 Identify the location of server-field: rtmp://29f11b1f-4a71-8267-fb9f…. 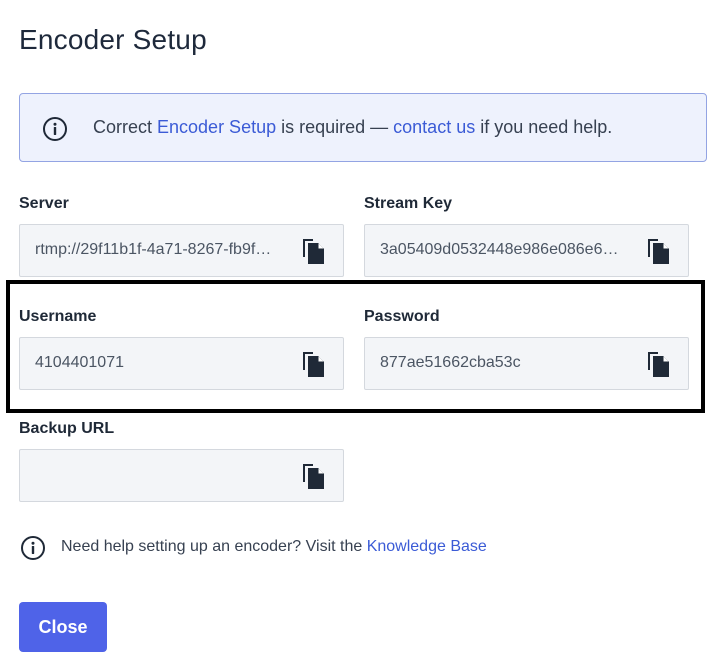
(181, 250).